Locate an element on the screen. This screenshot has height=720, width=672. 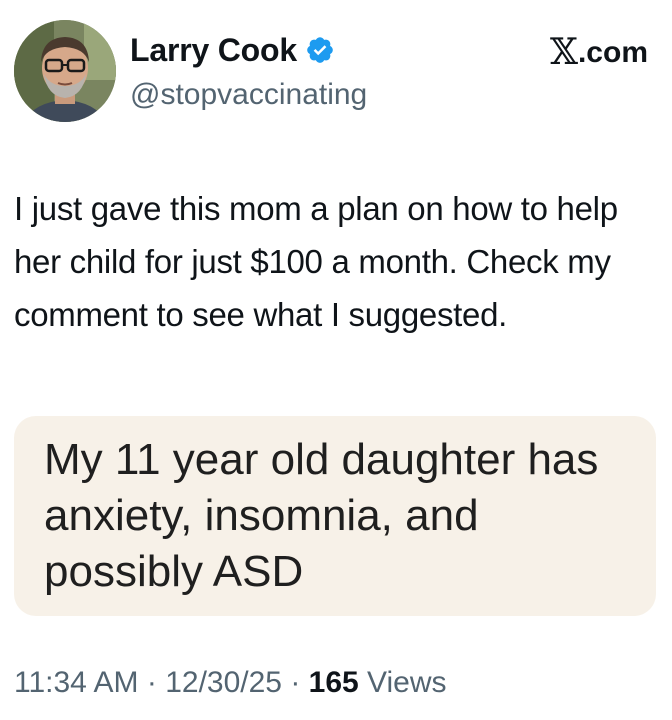
tweet-metadata: 11:34 AM · 12/30/25 · 165 Views is located at coordinates (230, 683).